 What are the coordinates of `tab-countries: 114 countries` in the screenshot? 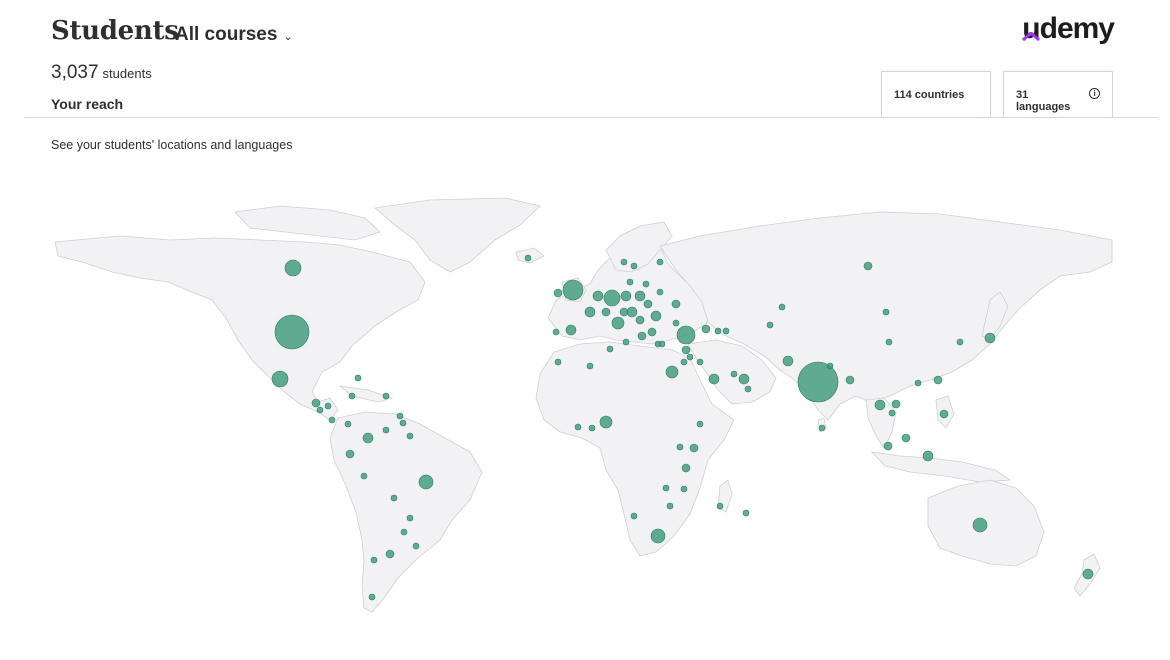 It's located at (936, 94).